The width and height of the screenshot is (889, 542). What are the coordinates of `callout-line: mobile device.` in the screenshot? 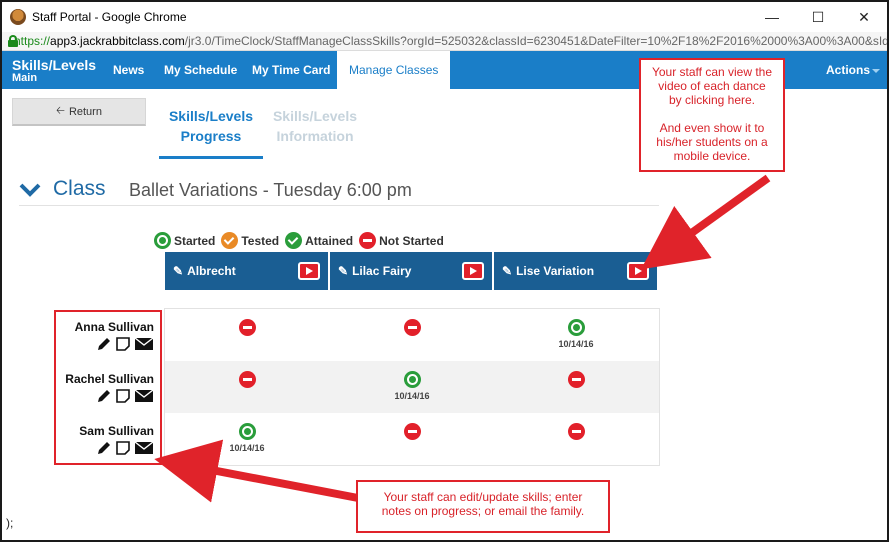 It's located at (712, 156).